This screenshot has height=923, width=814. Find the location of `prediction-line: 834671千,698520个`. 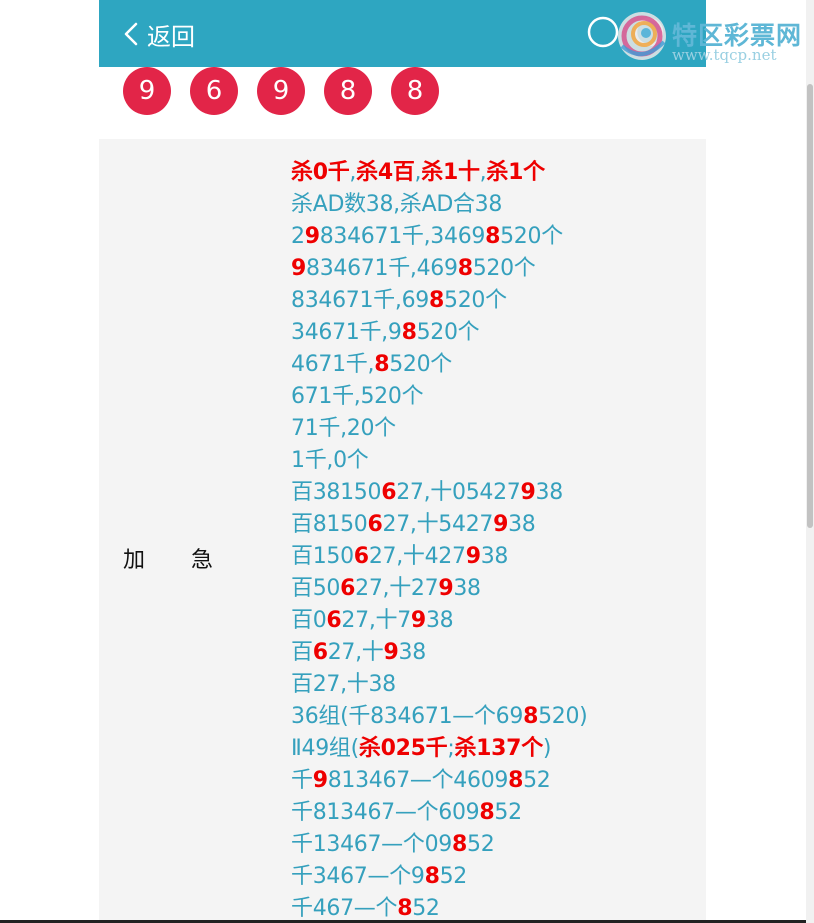

prediction-line: 834671千,698520个 is located at coordinates (496, 301).